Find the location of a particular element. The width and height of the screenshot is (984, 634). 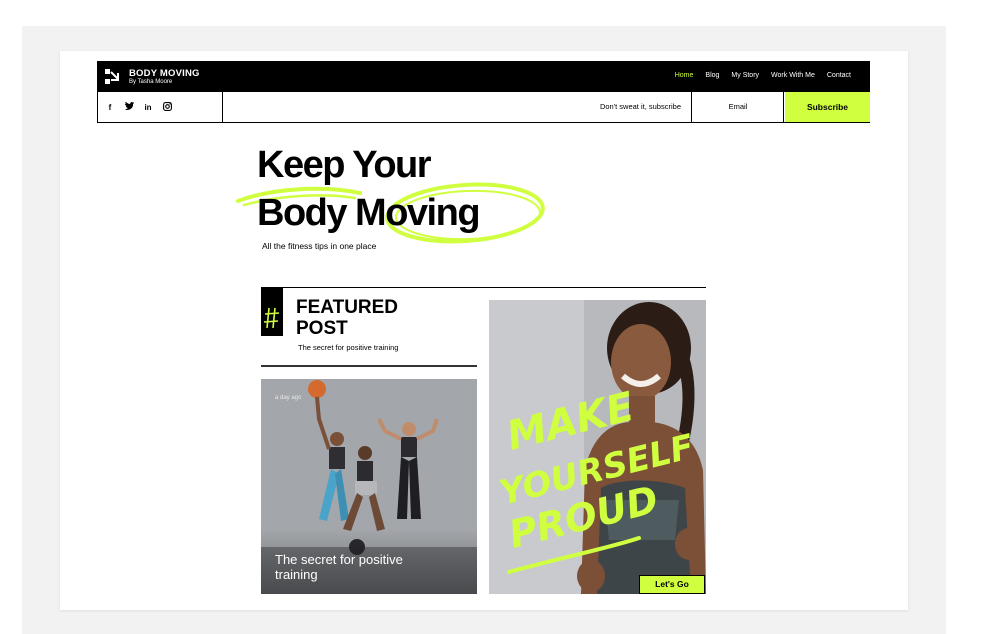

logo-arrow-icon is located at coordinates (112, 76).